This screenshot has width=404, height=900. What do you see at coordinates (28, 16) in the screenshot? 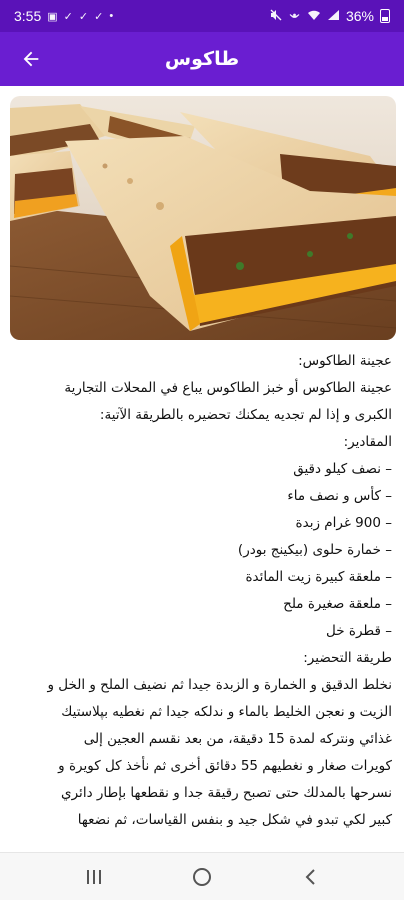
I see `status-time: 3:55` at bounding box center [28, 16].